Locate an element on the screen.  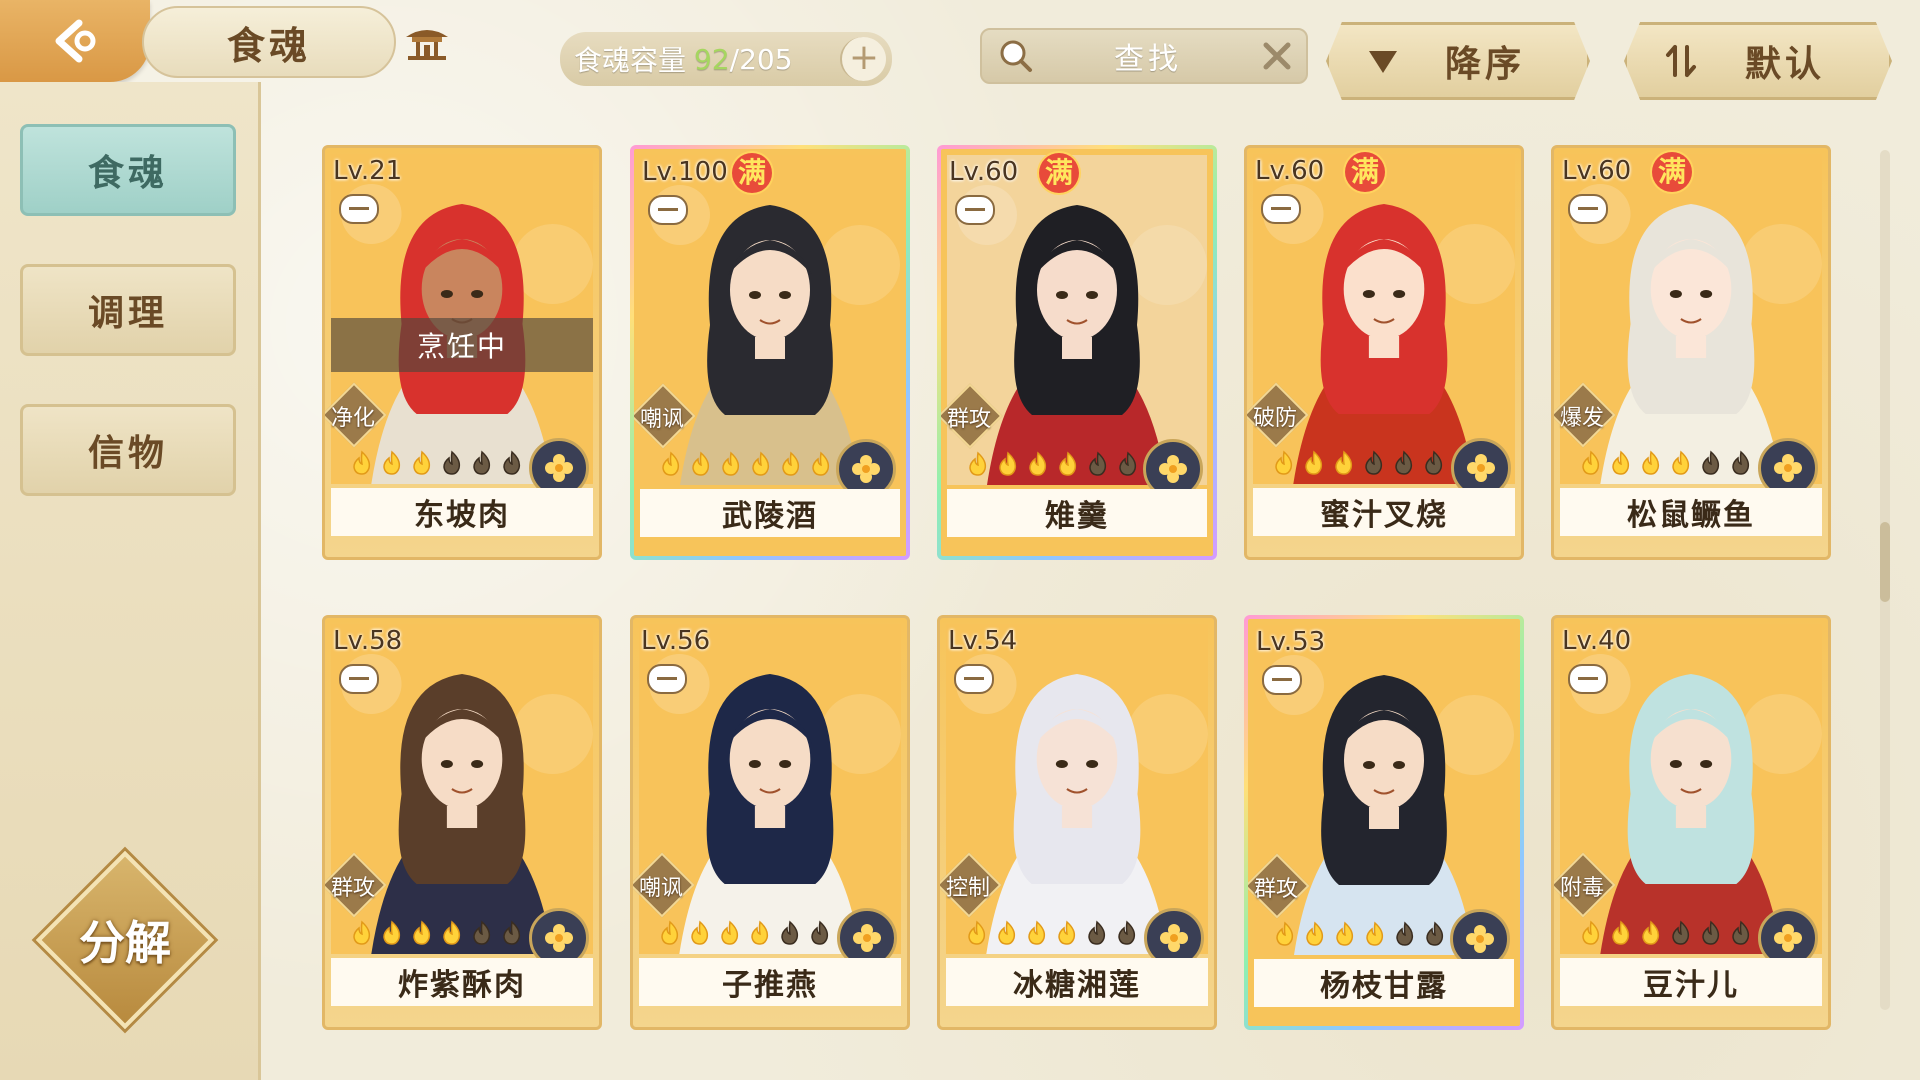
pavilion-button is located at coordinates (427, 43).